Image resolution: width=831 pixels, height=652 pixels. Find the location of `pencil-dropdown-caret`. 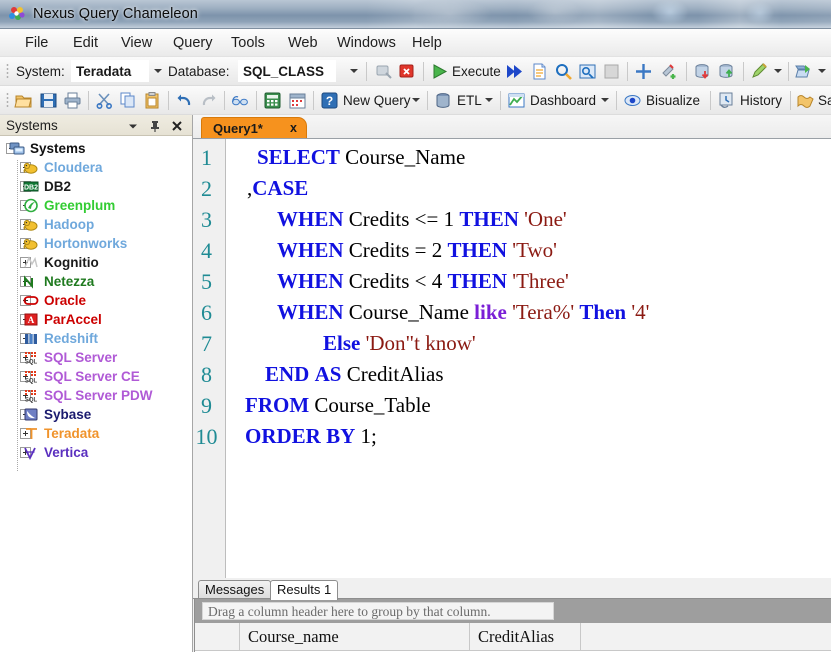

pencil-dropdown-caret is located at coordinates (778, 71).